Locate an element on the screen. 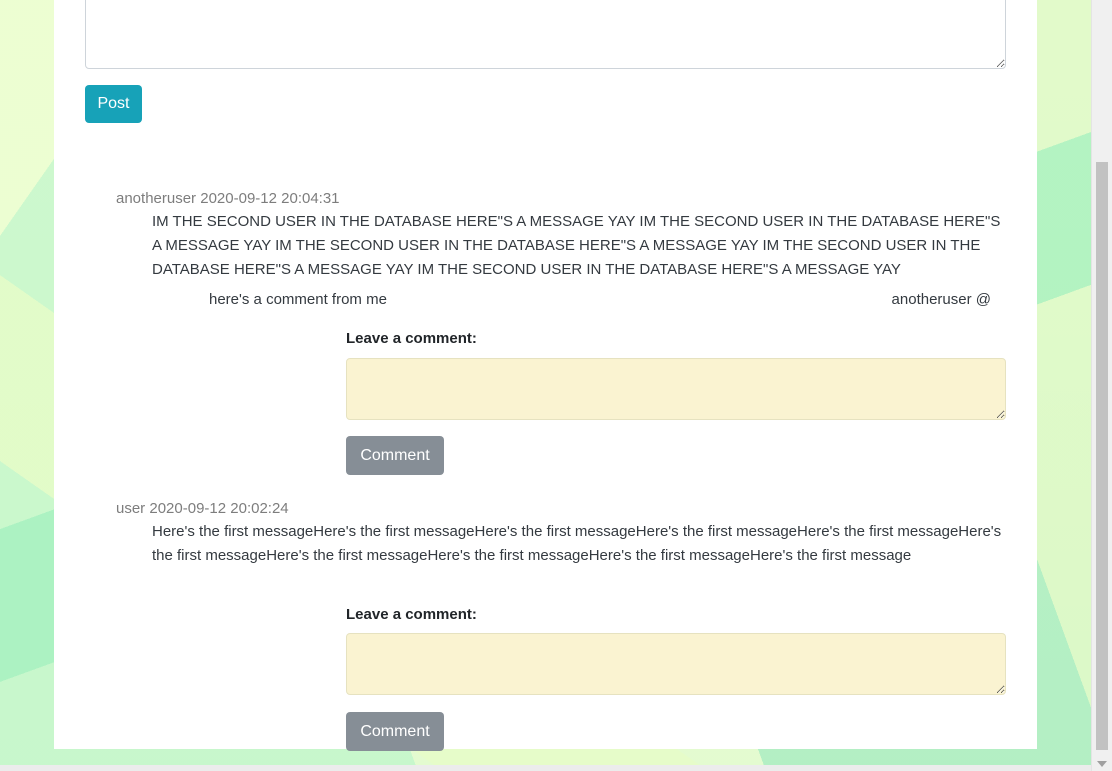 The height and width of the screenshot is (771, 1112). message-author: user is located at coordinates (131, 508).